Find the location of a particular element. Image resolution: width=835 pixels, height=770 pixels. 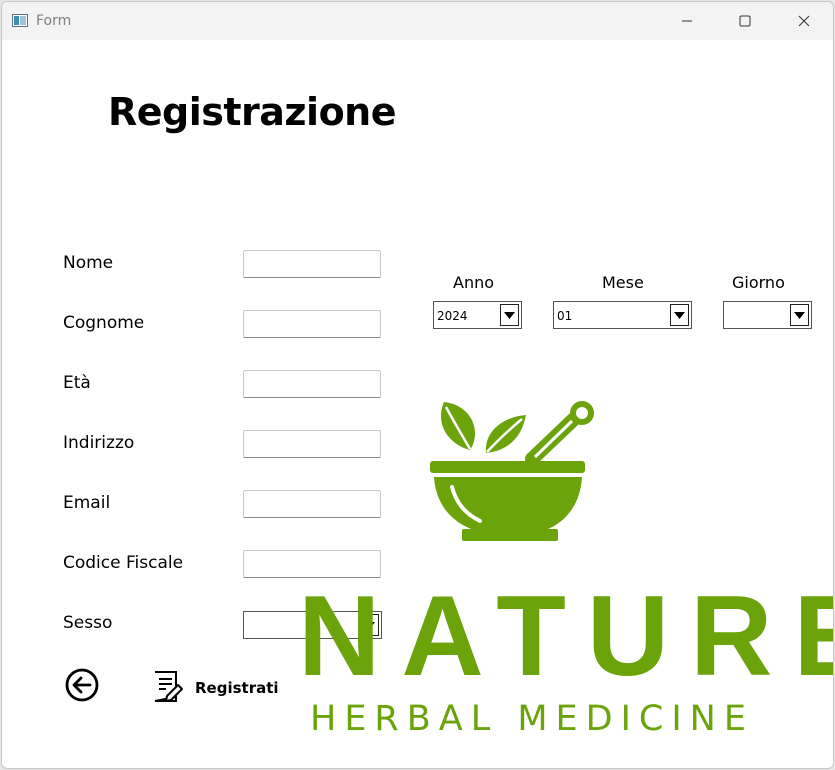

title-bar: Form is located at coordinates (417, 21).